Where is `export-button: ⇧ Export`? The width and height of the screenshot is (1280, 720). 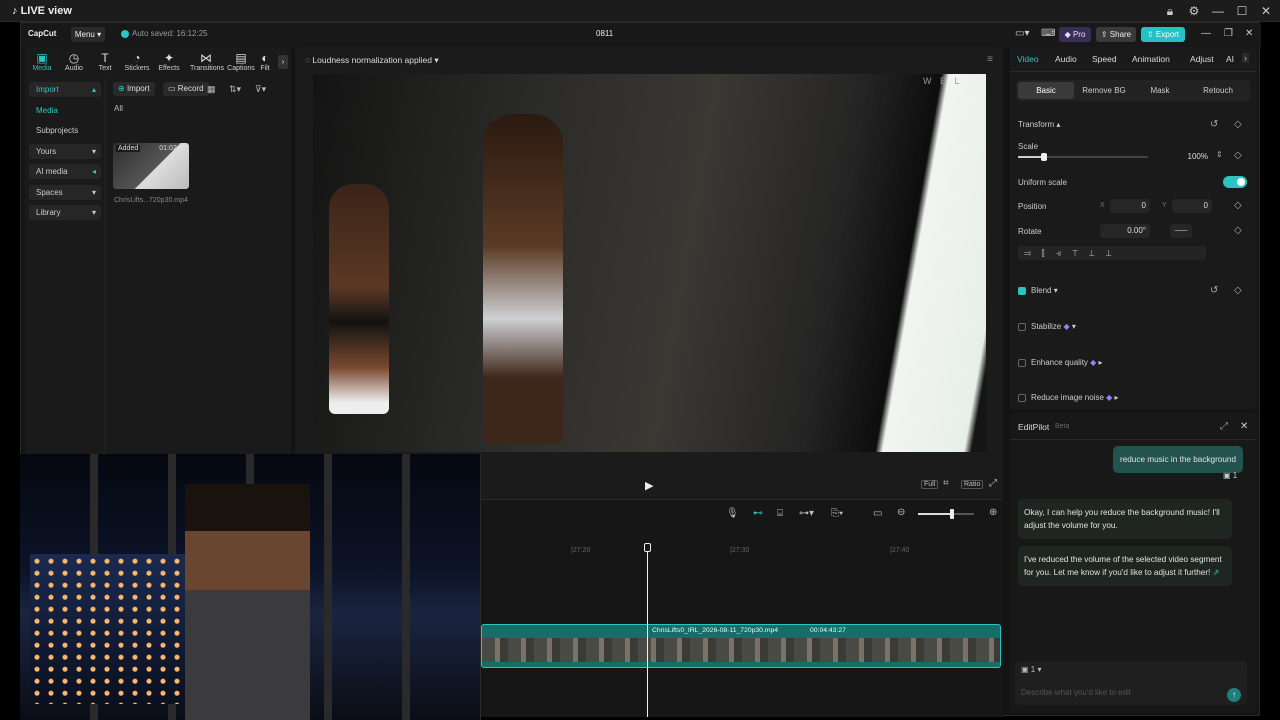
export-button: ⇧ Export is located at coordinates (1163, 34).